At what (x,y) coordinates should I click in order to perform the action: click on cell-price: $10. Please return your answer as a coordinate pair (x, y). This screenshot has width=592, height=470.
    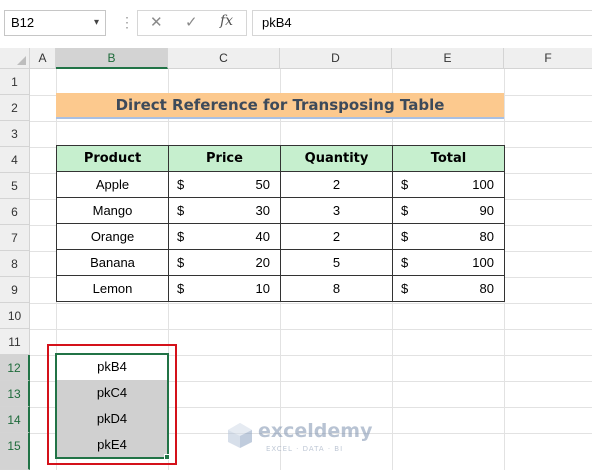
    Looking at the image, I should click on (224, 288).